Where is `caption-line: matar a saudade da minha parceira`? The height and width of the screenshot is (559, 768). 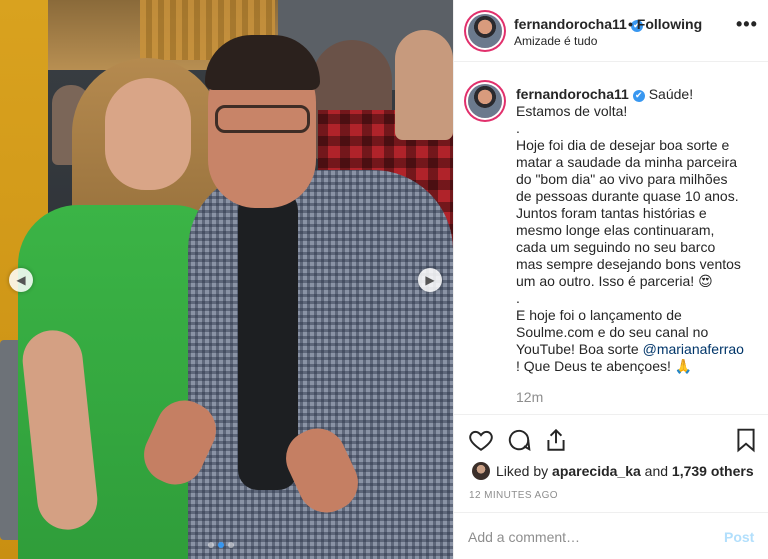 caption-line: matar a saudade da minha parceira is located at coordinates (627, 162).